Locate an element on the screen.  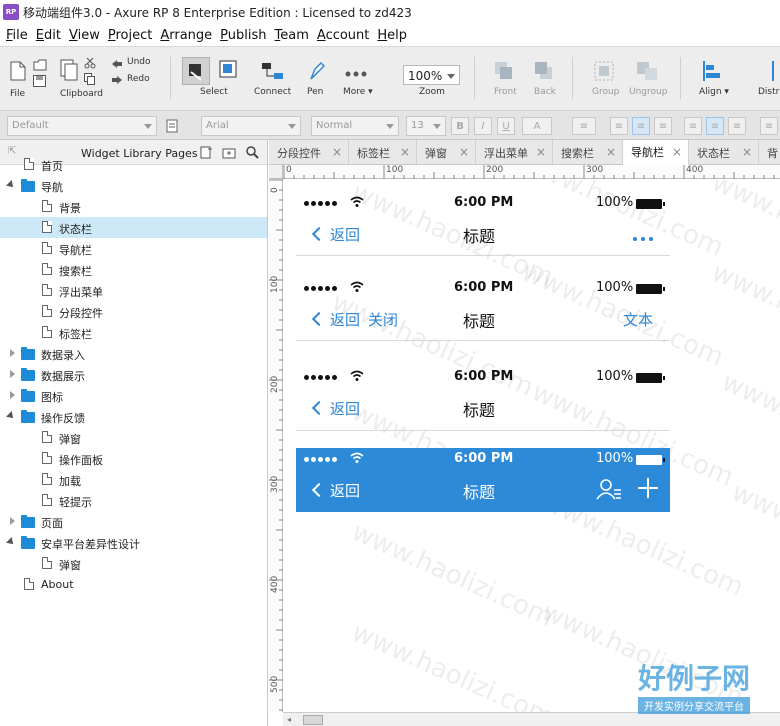
open-folder-icon is located at coordinates (40, 65).